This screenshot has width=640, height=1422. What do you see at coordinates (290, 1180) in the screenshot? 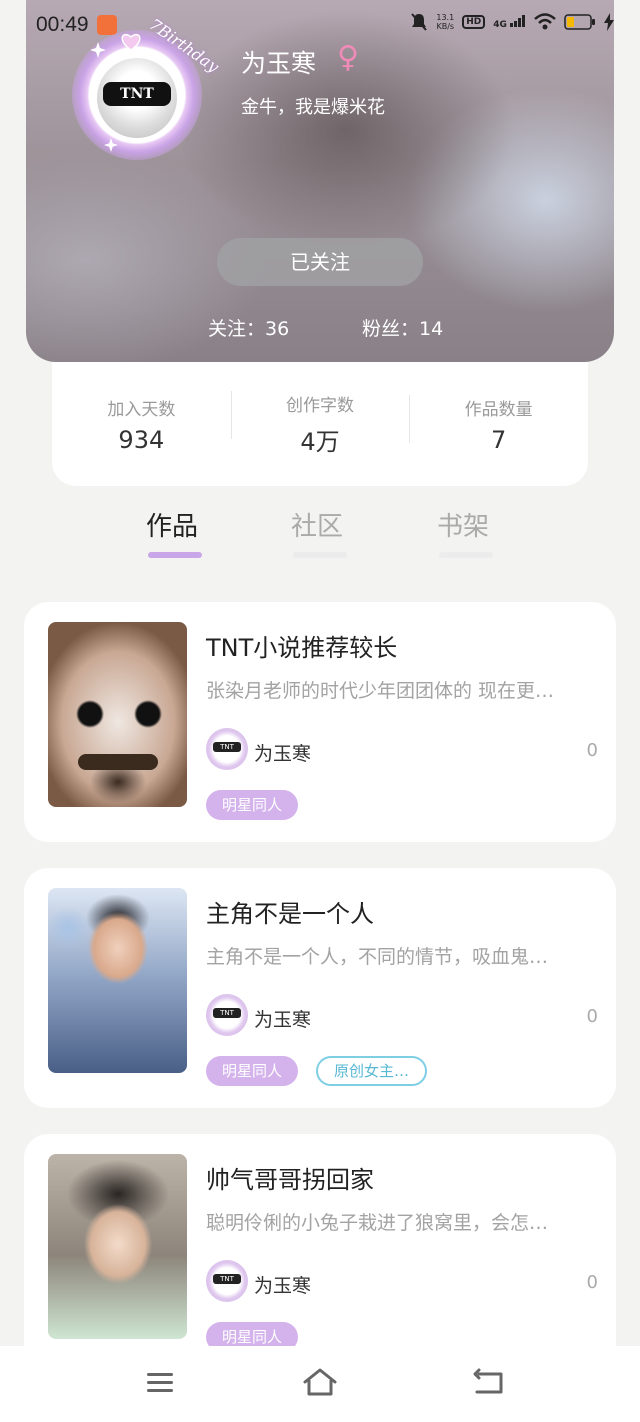
I see `work-title: 帅气哥哥拐回家` at bounding box center [290, 1180].